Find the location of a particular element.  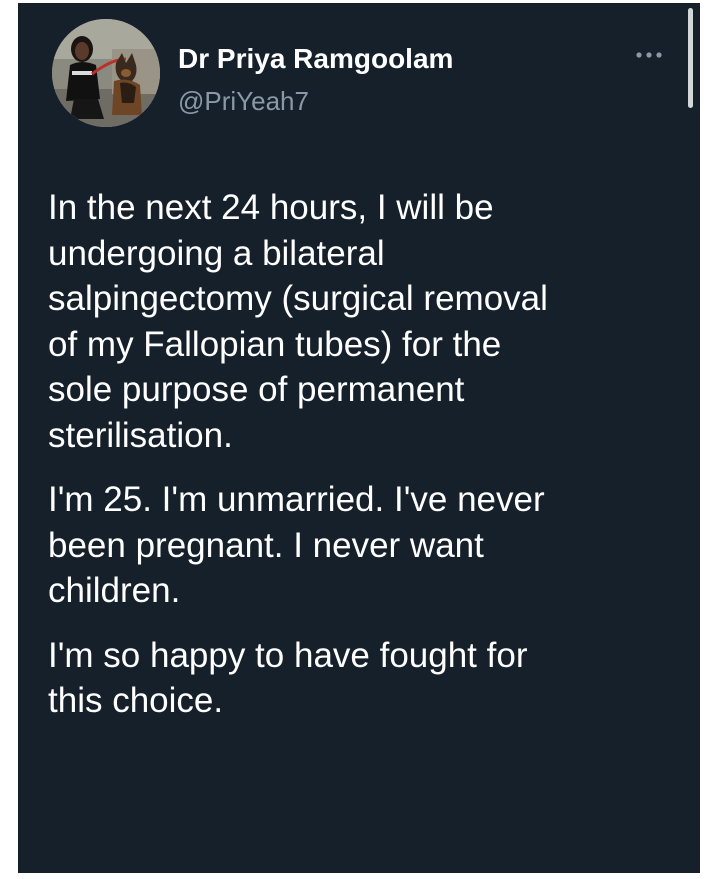

author-handle: @PriYeah7 is located at coordinates (243, 101).